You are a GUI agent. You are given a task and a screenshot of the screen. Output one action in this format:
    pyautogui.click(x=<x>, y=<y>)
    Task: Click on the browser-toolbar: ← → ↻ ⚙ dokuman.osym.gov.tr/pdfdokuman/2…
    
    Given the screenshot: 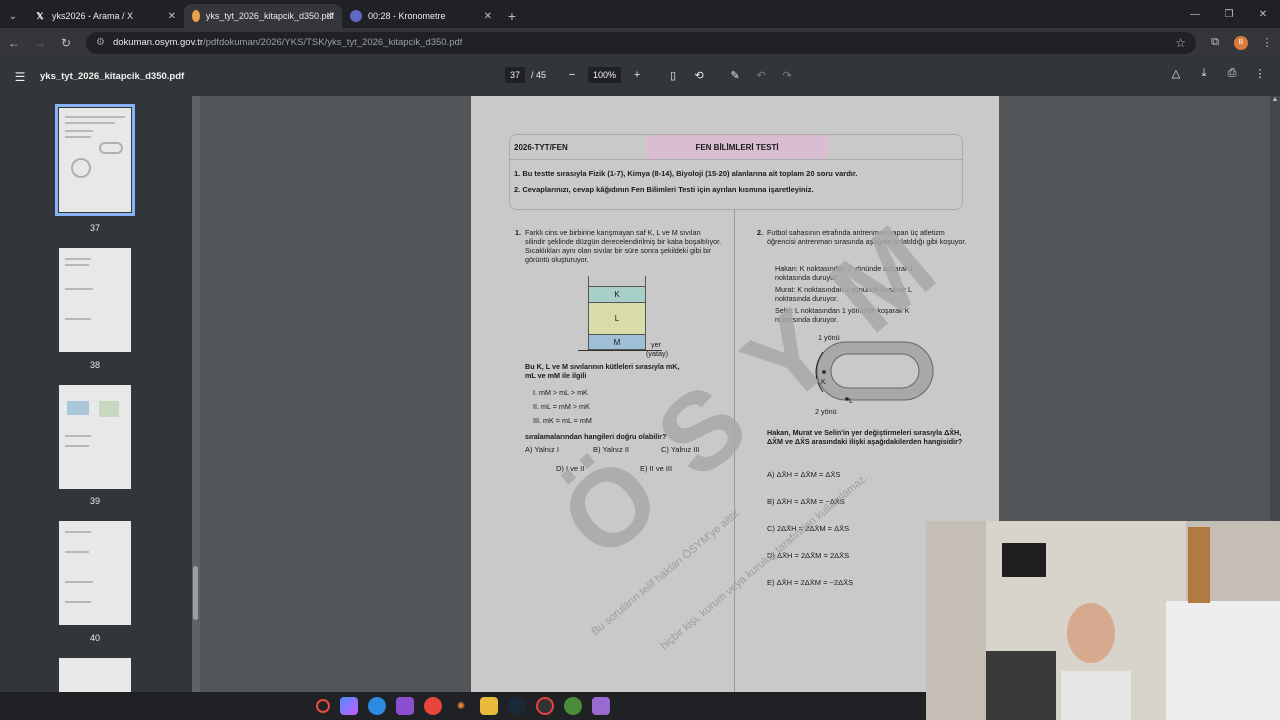 What is the action you would take?
    pyautogui.click(x=640, y=42)
    